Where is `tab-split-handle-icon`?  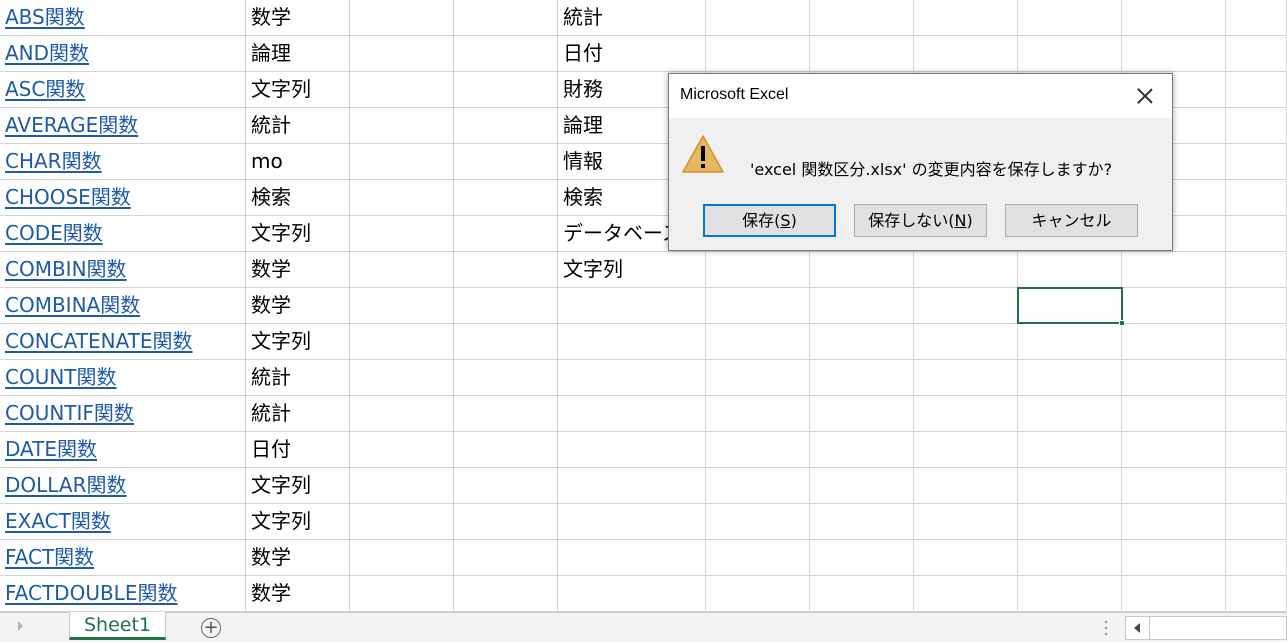 tab-split-handle-icon is located at coordinates (1106, 628).